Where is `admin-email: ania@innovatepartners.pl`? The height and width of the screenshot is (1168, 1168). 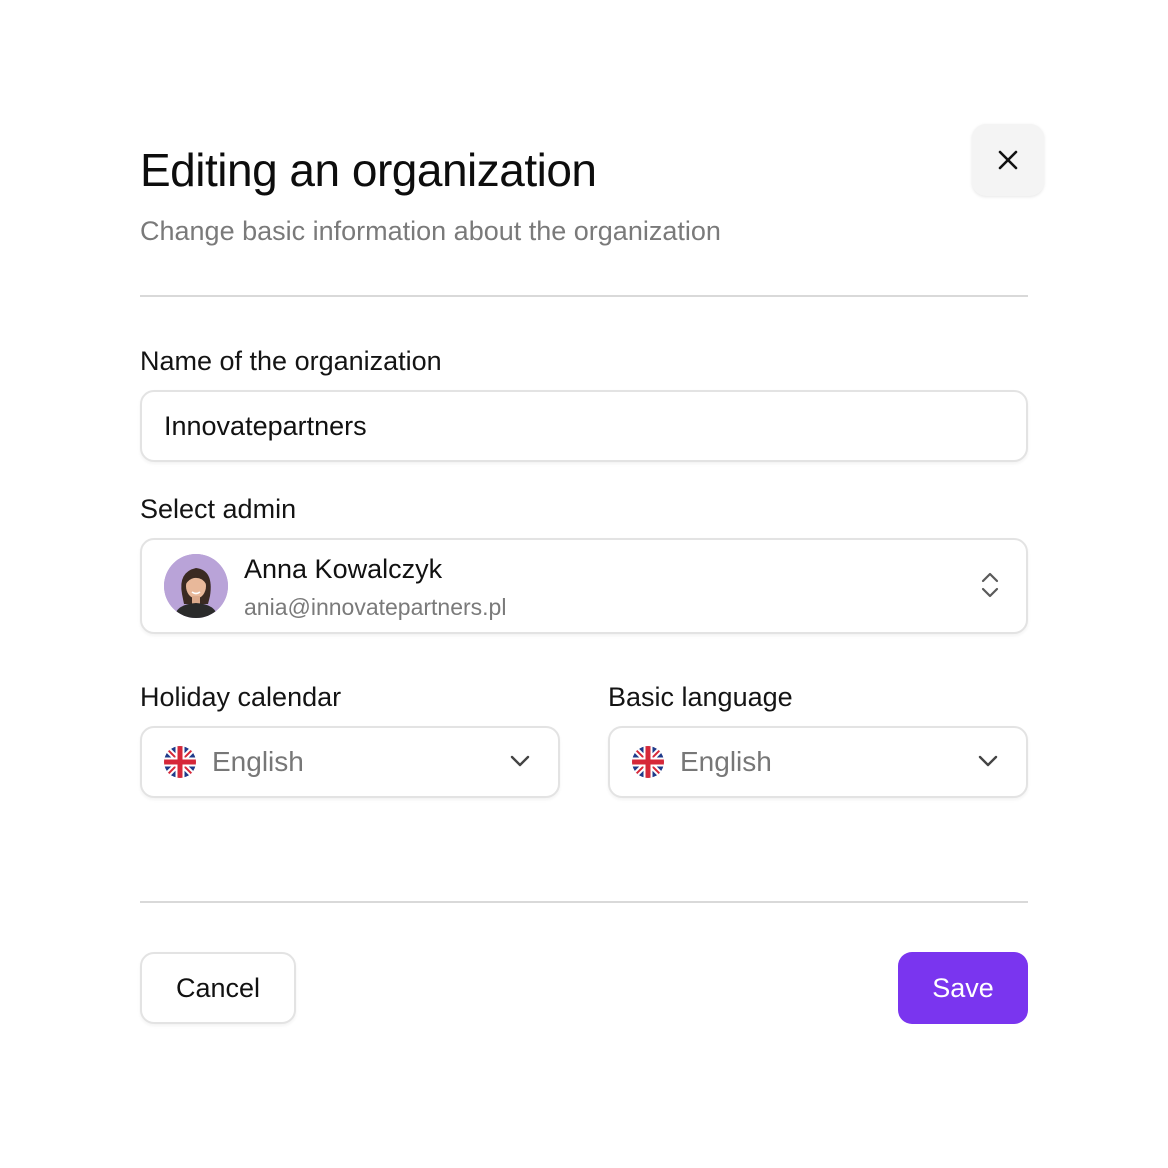 admin-email: ania@innovatepartners.pl is located at coordinates (375, 607).